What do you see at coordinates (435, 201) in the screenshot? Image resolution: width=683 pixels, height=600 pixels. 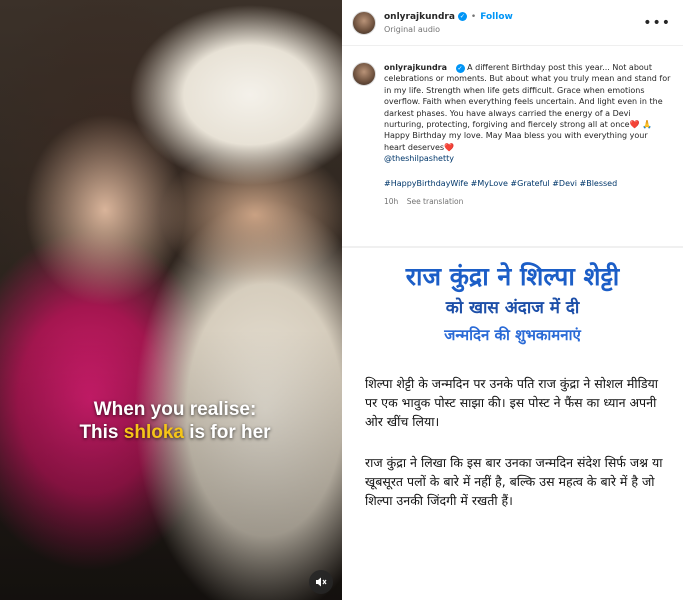 I see `see-translation-link: See translation` at bounding box center [435, 201].